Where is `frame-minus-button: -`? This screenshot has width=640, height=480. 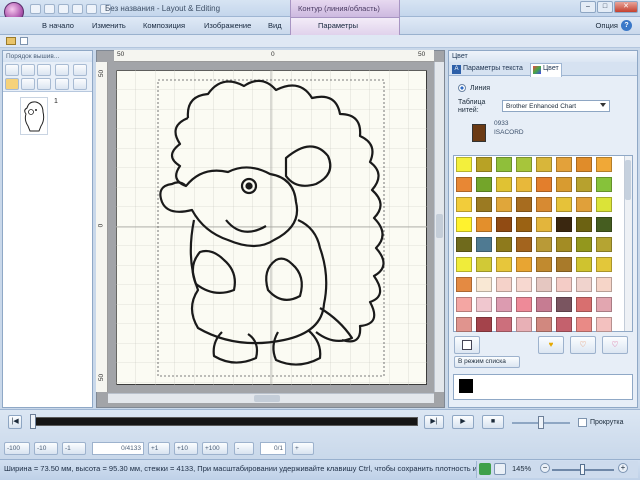
frame-minus-button: - is located at coordinates (244, 448).